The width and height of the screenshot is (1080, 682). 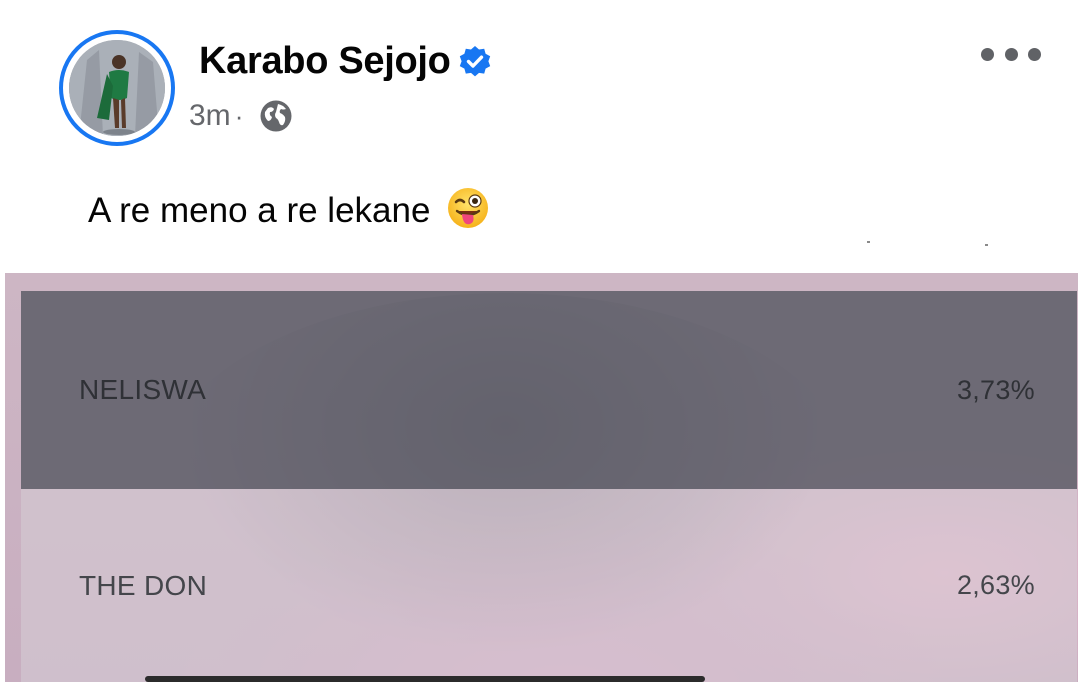 What do you see at coordinates (276, 116) in the screenshot?
I see `globe-icon` at bounding box center [276, 116].